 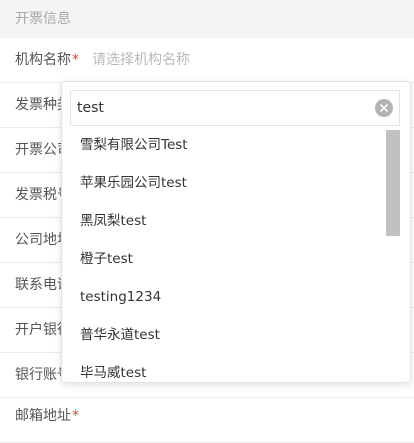 What do you see at coordinates (223, 335) in the screenshot?
I see `dropdown-option: 普华永道test` at bounding box center [223, 335].